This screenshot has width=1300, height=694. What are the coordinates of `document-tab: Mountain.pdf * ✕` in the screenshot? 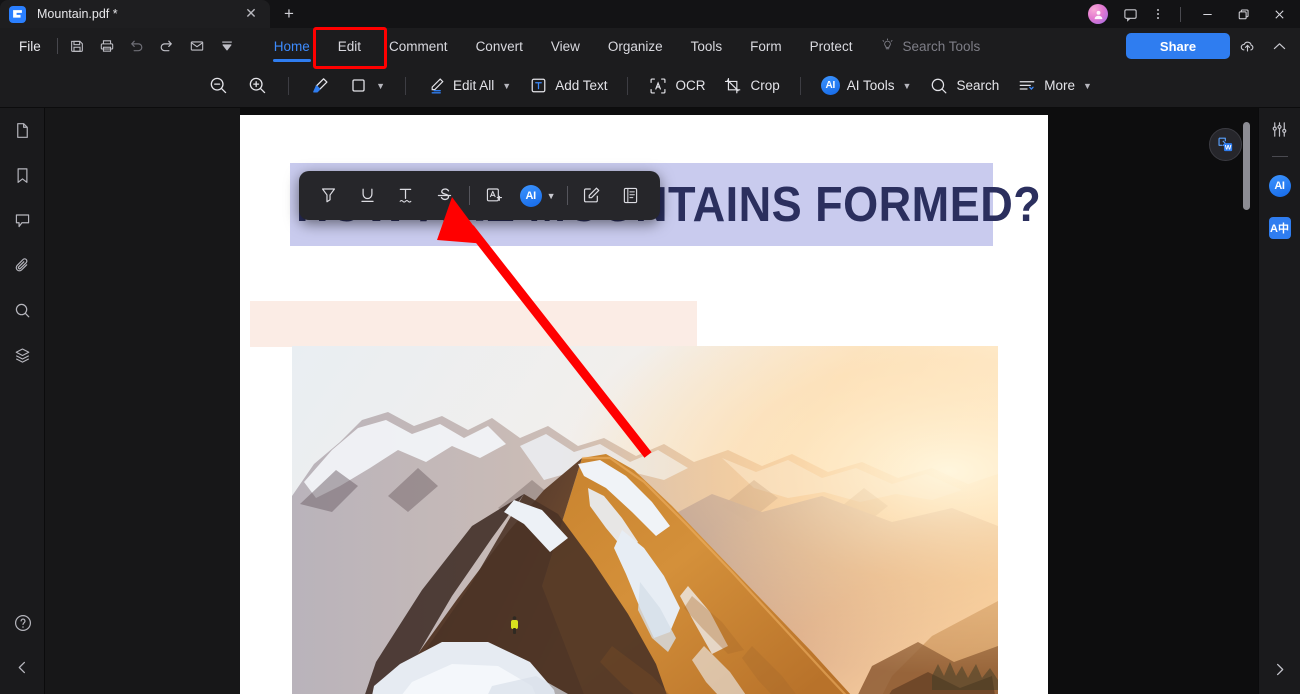 It's located at (135, 14).